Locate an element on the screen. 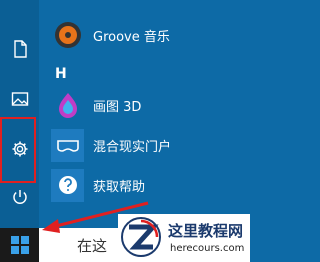 The height and width of the screenshot is (262, 320). watermark-url: herecours.com is located at coordinates (207, 248).